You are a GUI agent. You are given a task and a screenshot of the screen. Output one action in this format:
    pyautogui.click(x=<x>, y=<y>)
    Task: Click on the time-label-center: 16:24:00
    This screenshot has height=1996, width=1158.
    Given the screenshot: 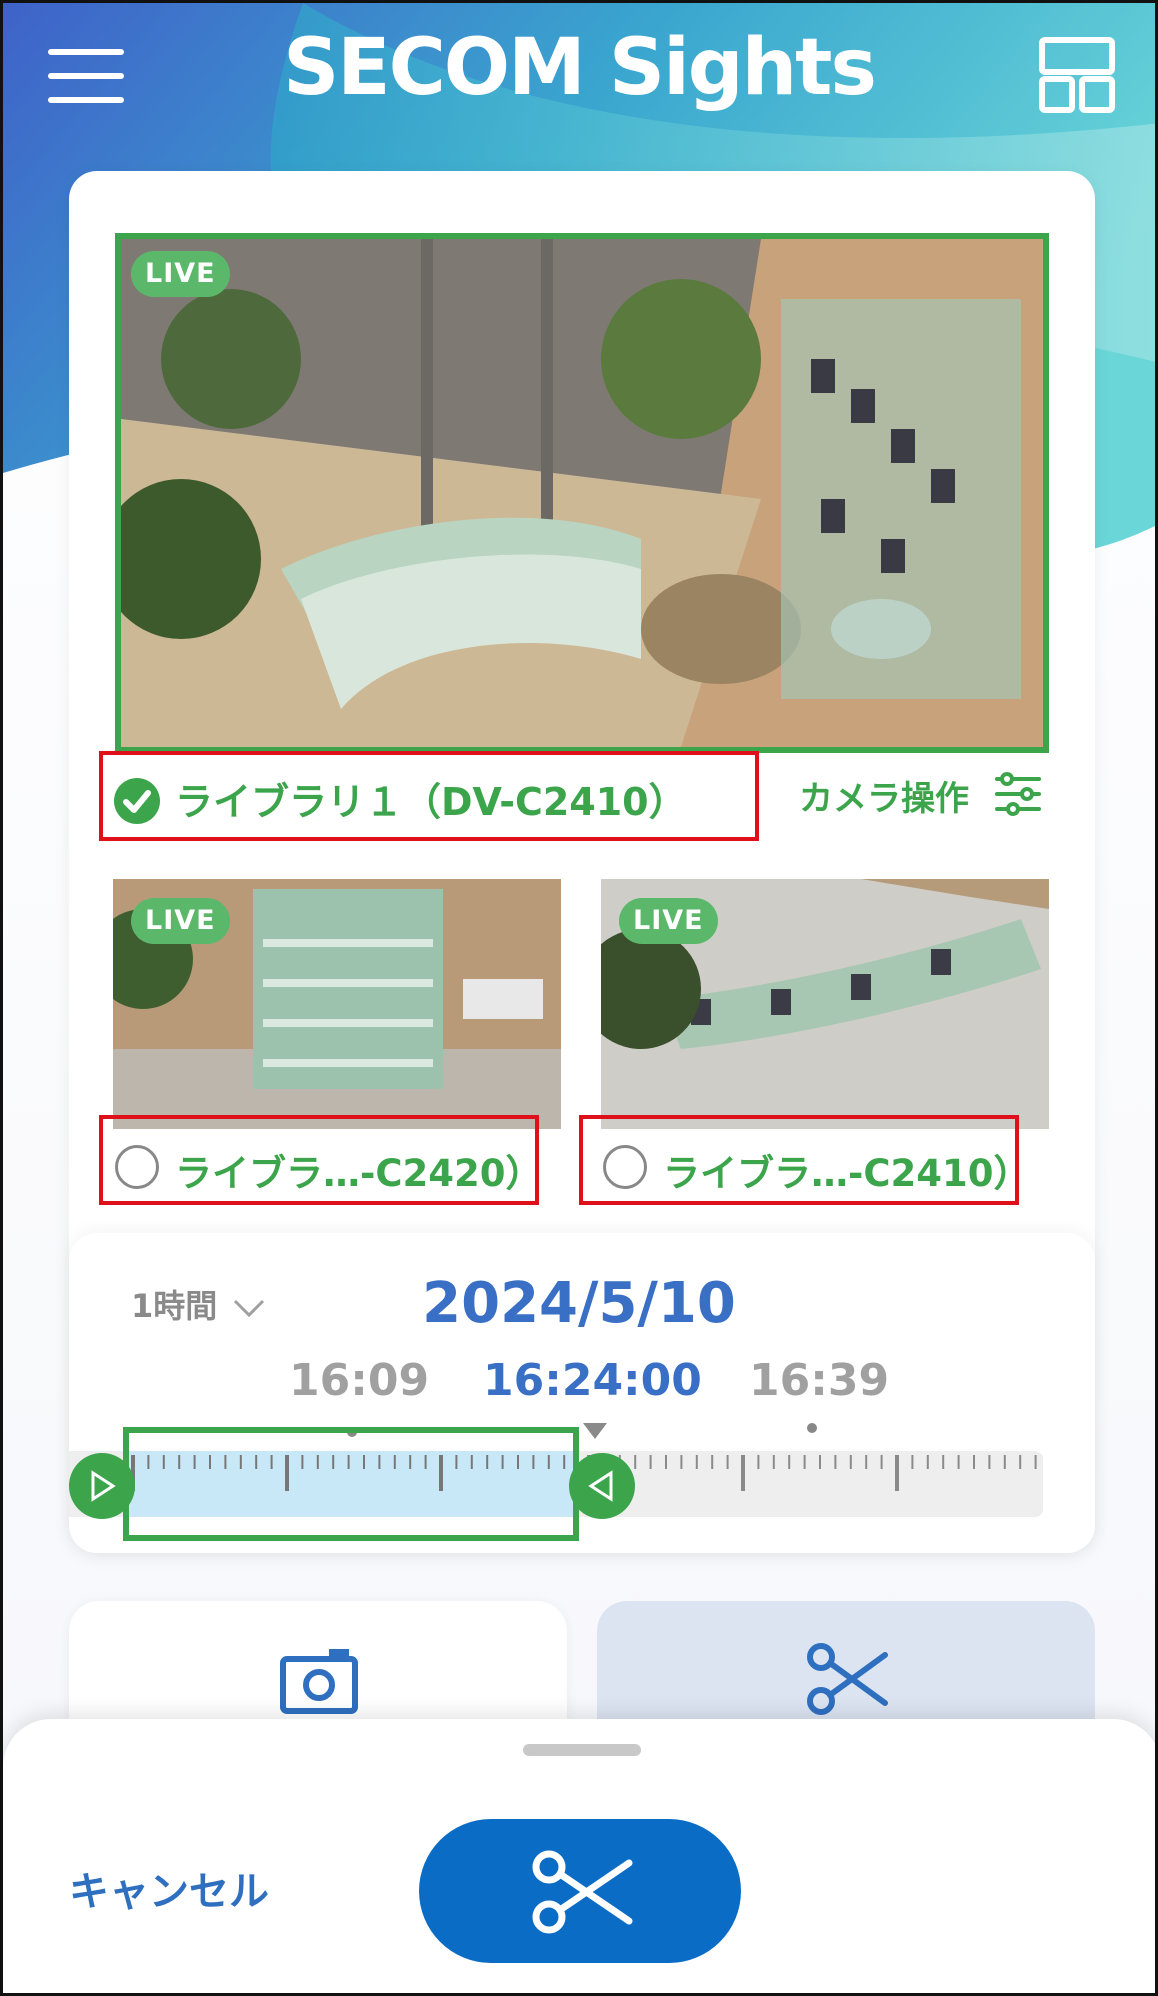 What is the action you would take?
    pyautogui.click(x=592, y=1380)
    